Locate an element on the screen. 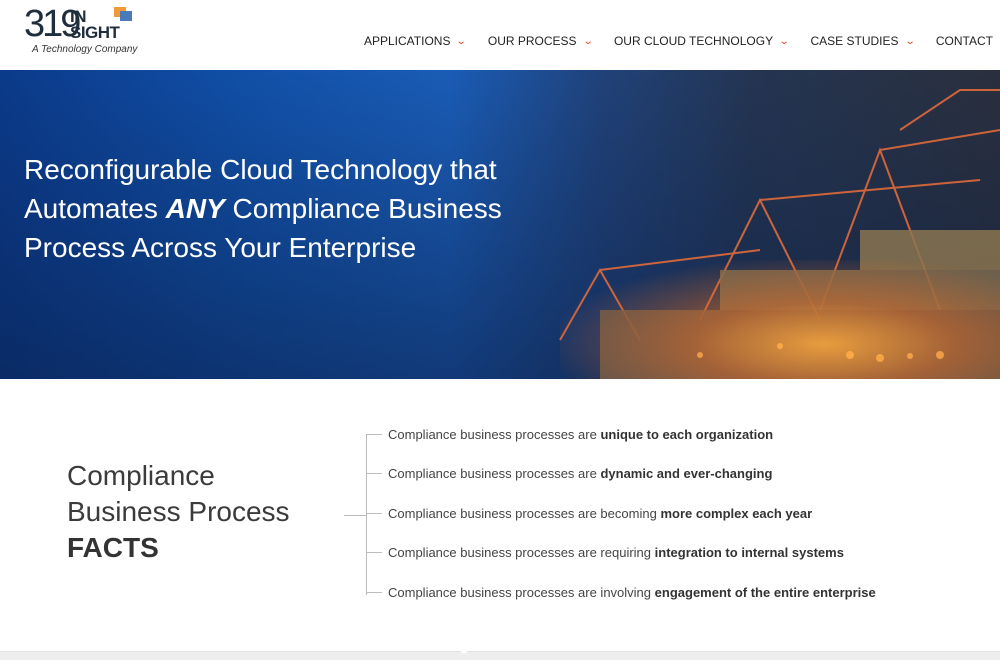  fact-emphasis: engagement of the entire enterprise is located at coordinates (765, 592).